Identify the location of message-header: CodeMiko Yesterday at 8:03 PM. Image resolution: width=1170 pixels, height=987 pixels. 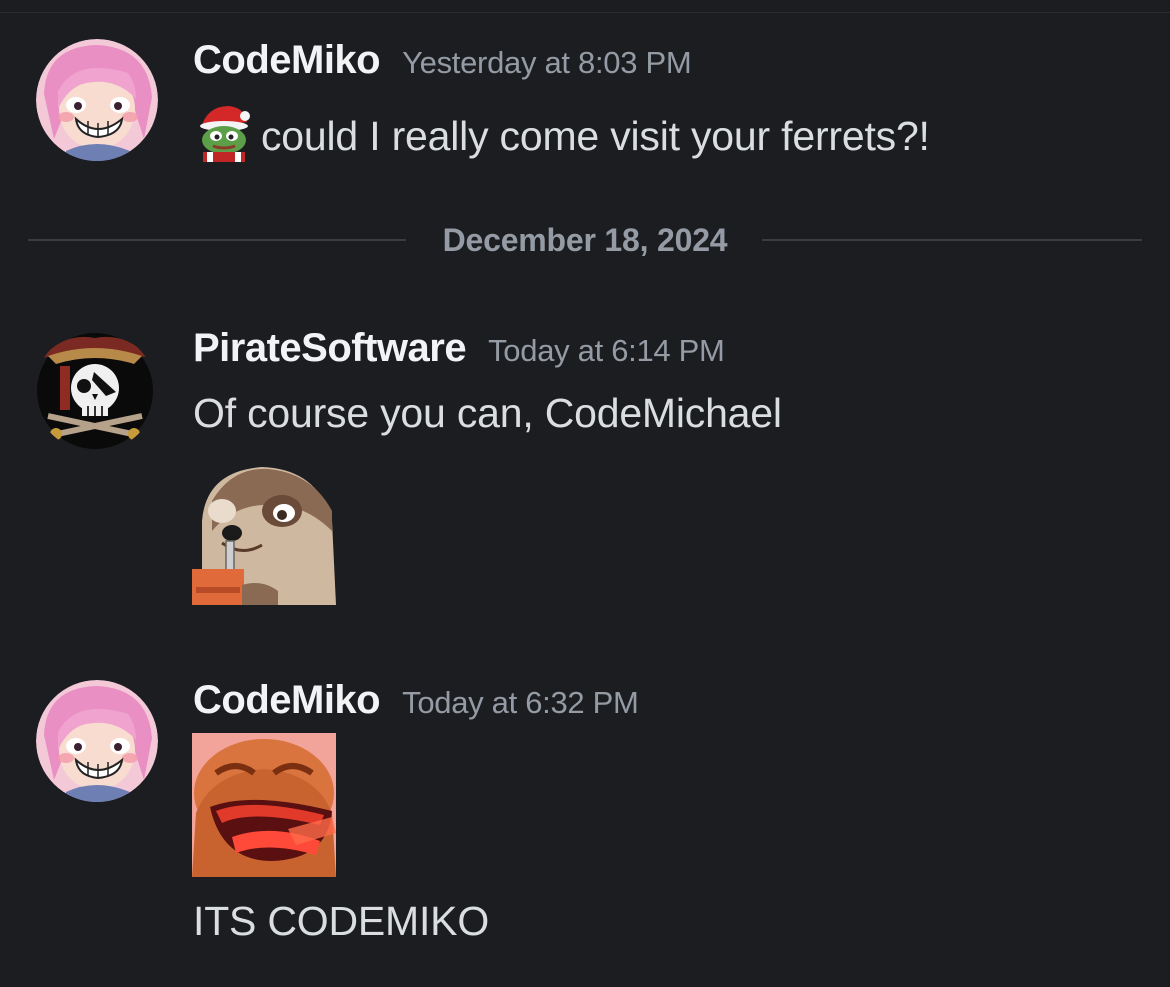
(442, 60).